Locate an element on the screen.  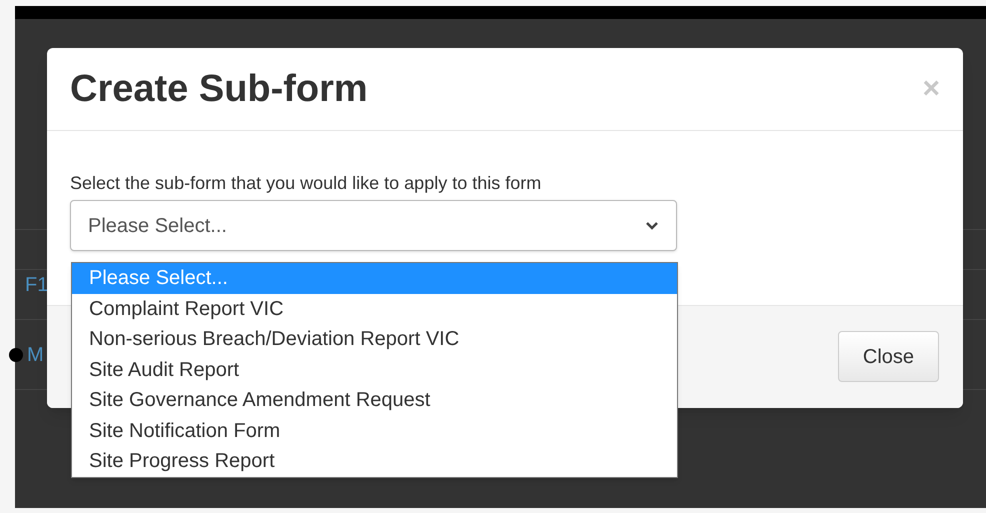
link-text: M is located at coordinates (35, 355).